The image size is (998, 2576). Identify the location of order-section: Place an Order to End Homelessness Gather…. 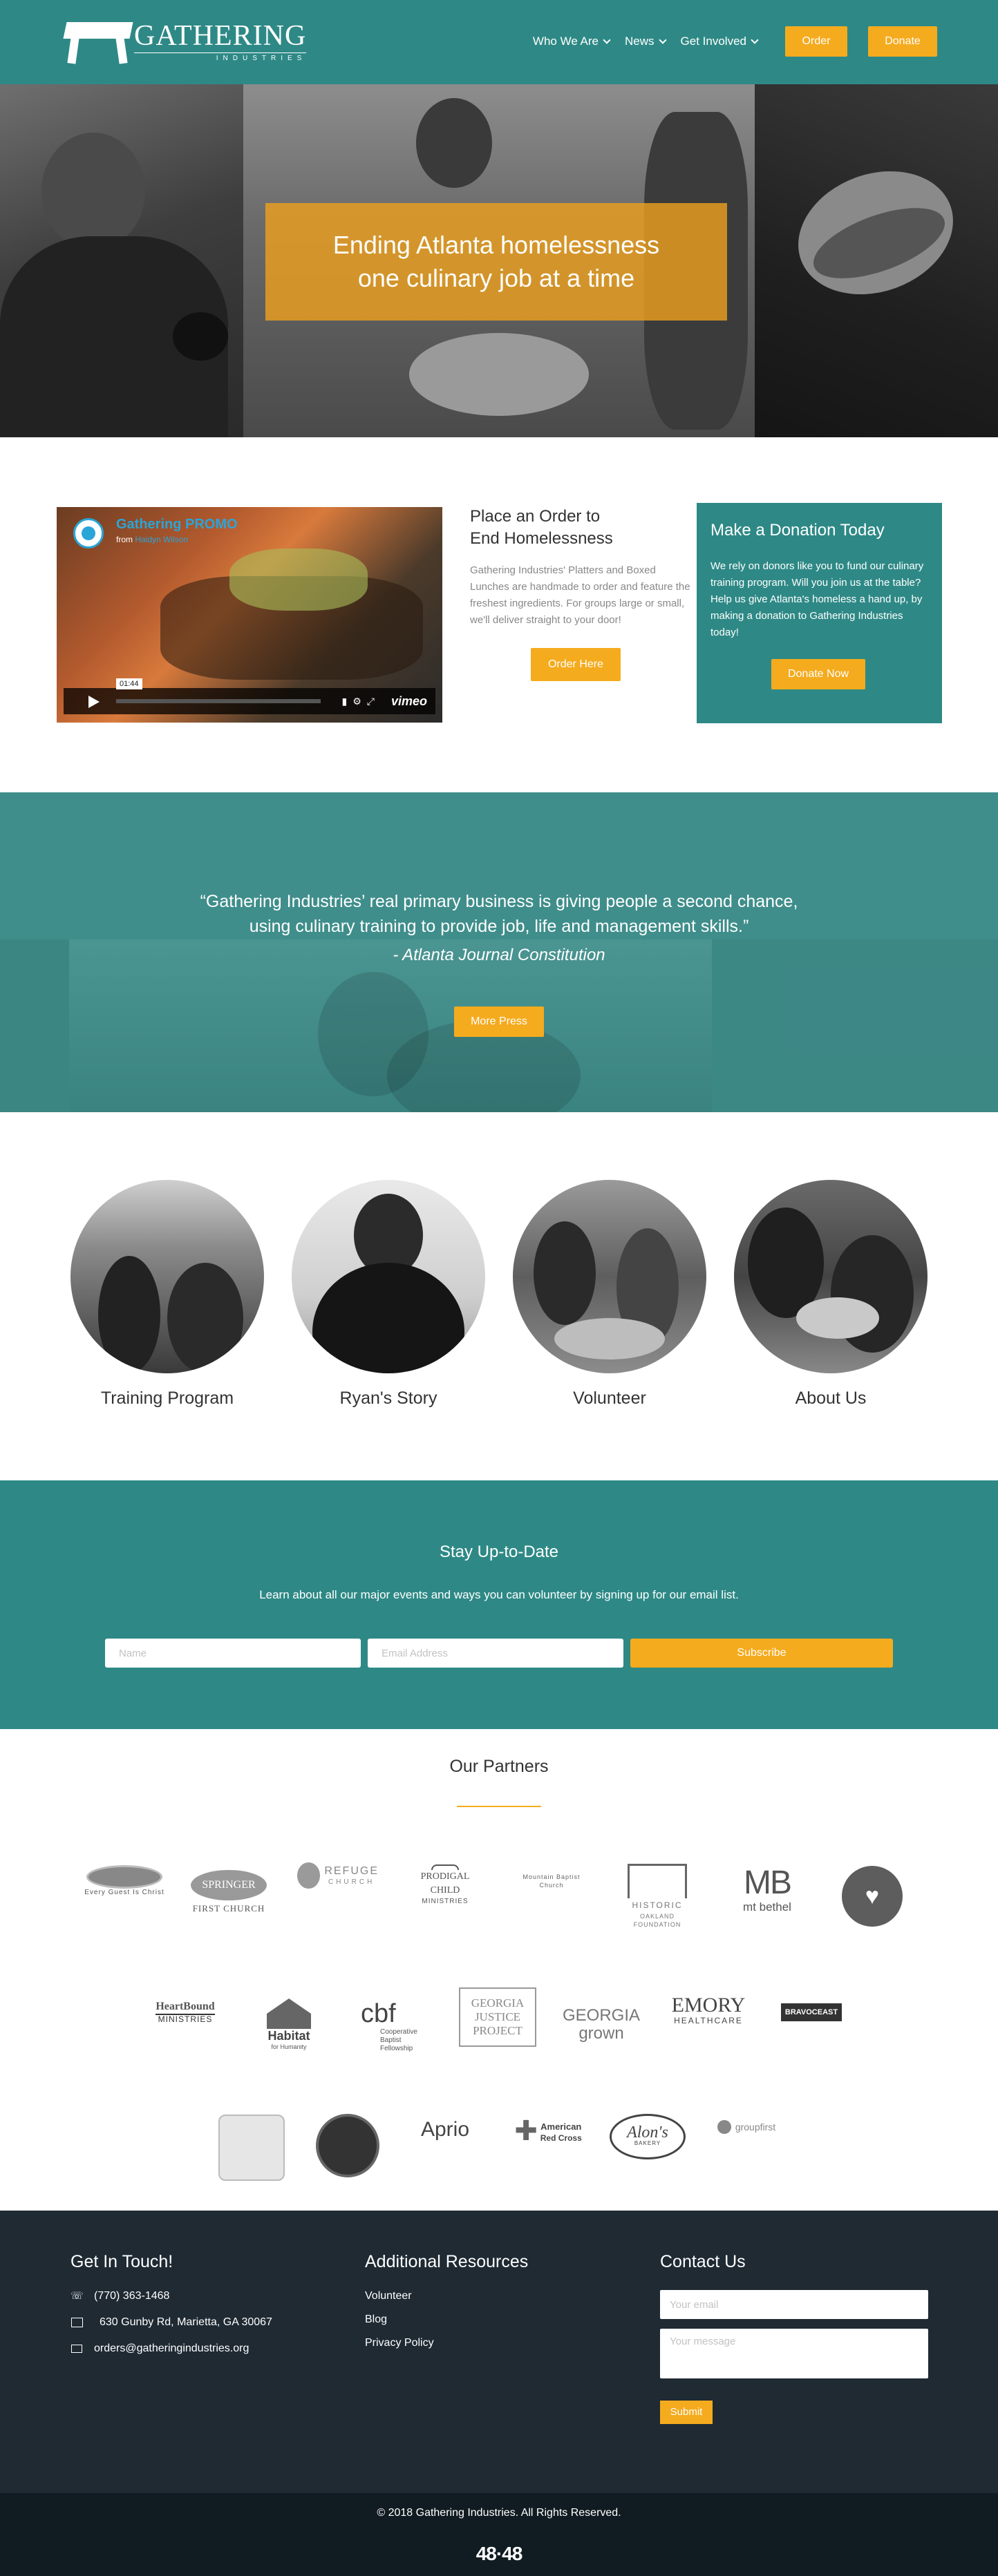
(580, 593).